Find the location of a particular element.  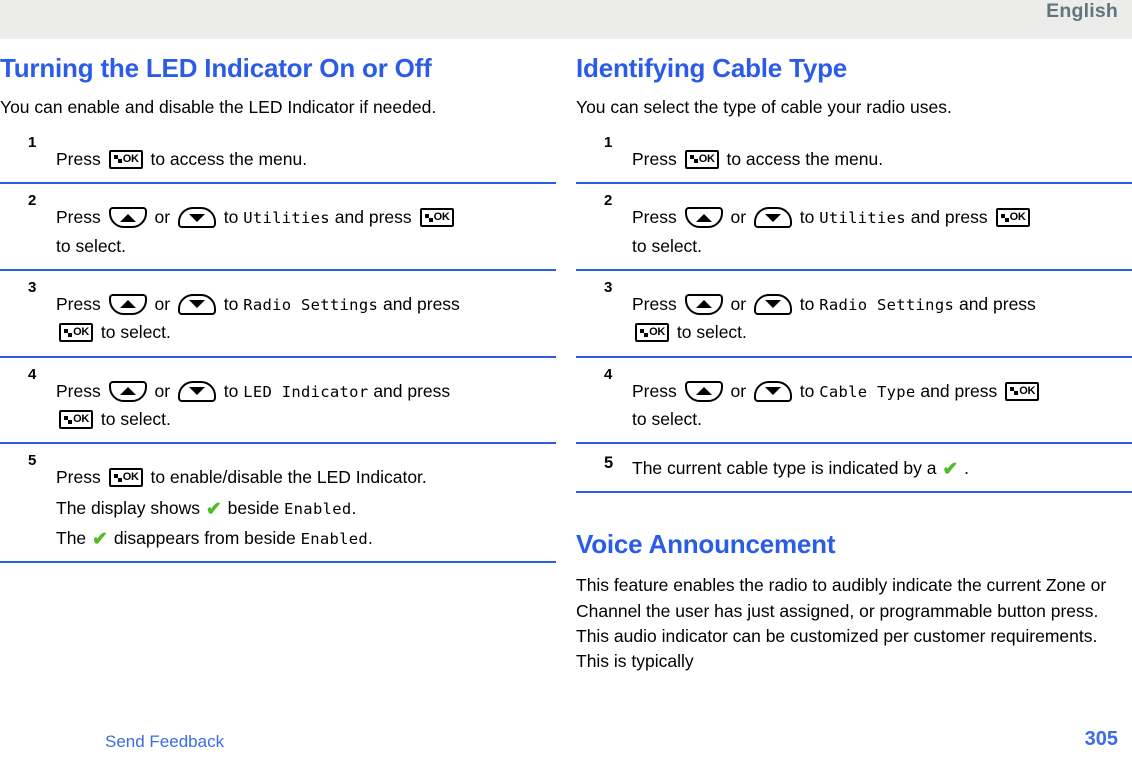

radio-display-text: LED Indicator is located at coordinates (306, 391).